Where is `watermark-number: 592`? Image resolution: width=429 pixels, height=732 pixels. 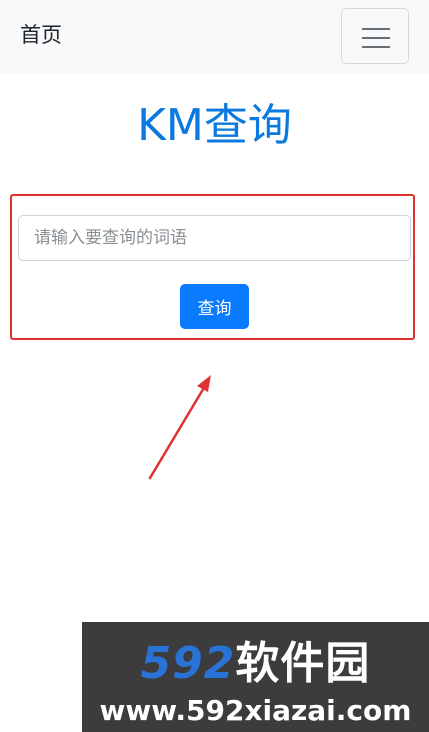 watermark-number: 592 is located at coordinates (188, 663).